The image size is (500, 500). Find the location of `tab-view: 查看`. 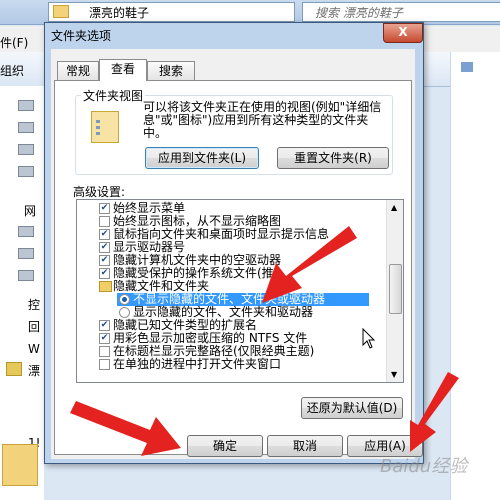

tab-view: 查看 is located at coordinates (123, 70).